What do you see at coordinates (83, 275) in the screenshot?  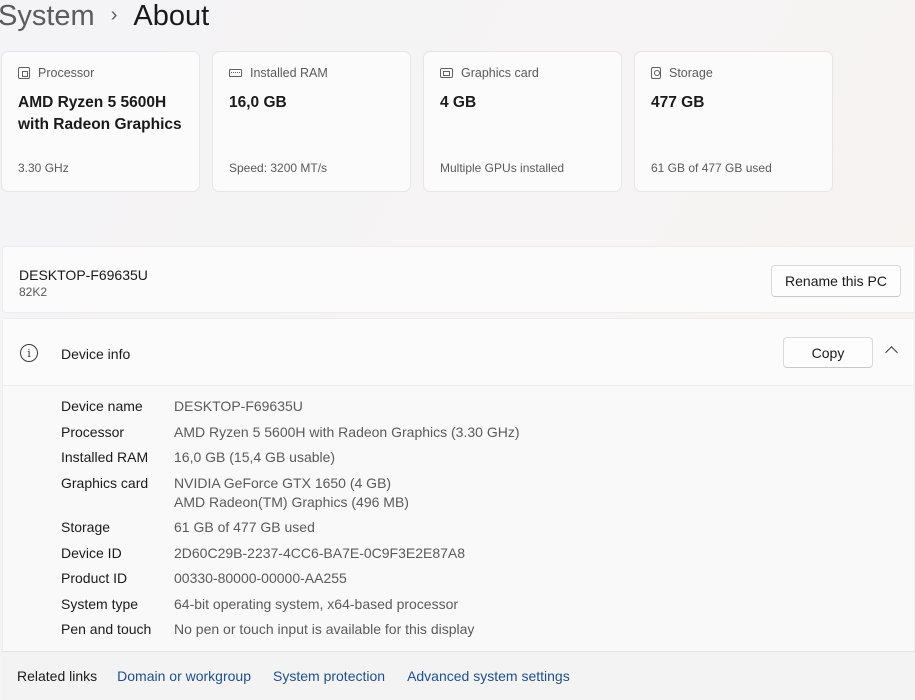 I see `pc-name: DESKTOP-F69635U` at bounding box center [83, 275].